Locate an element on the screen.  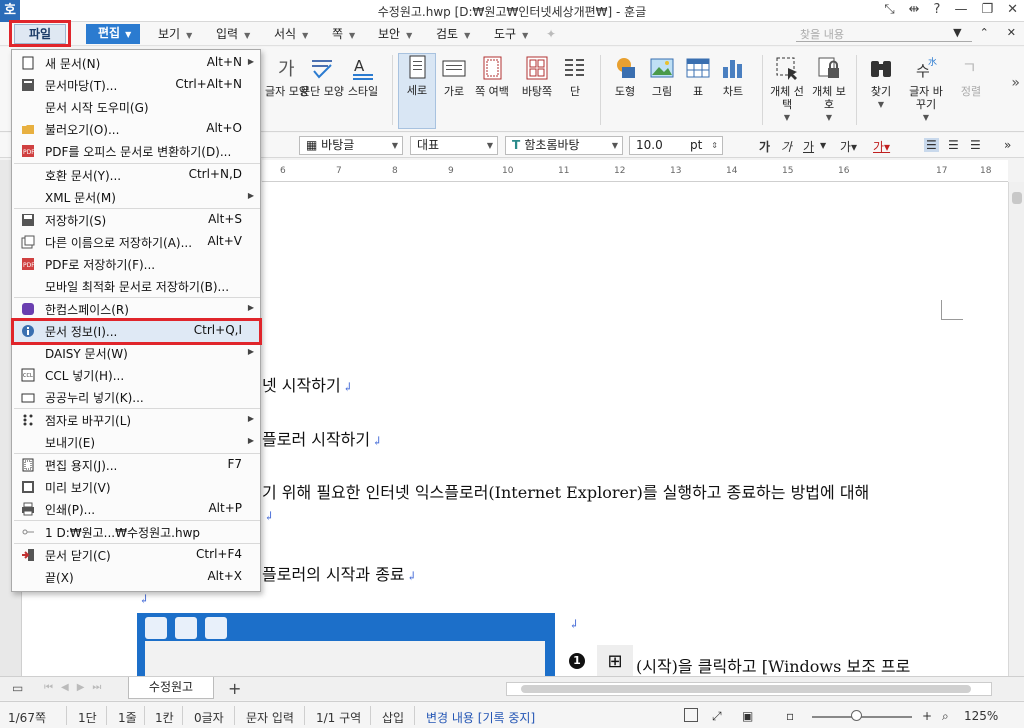
menu-item-templates: 문서마당(T)... Ctrl+Alt+N is located at coordinates (136, 85).